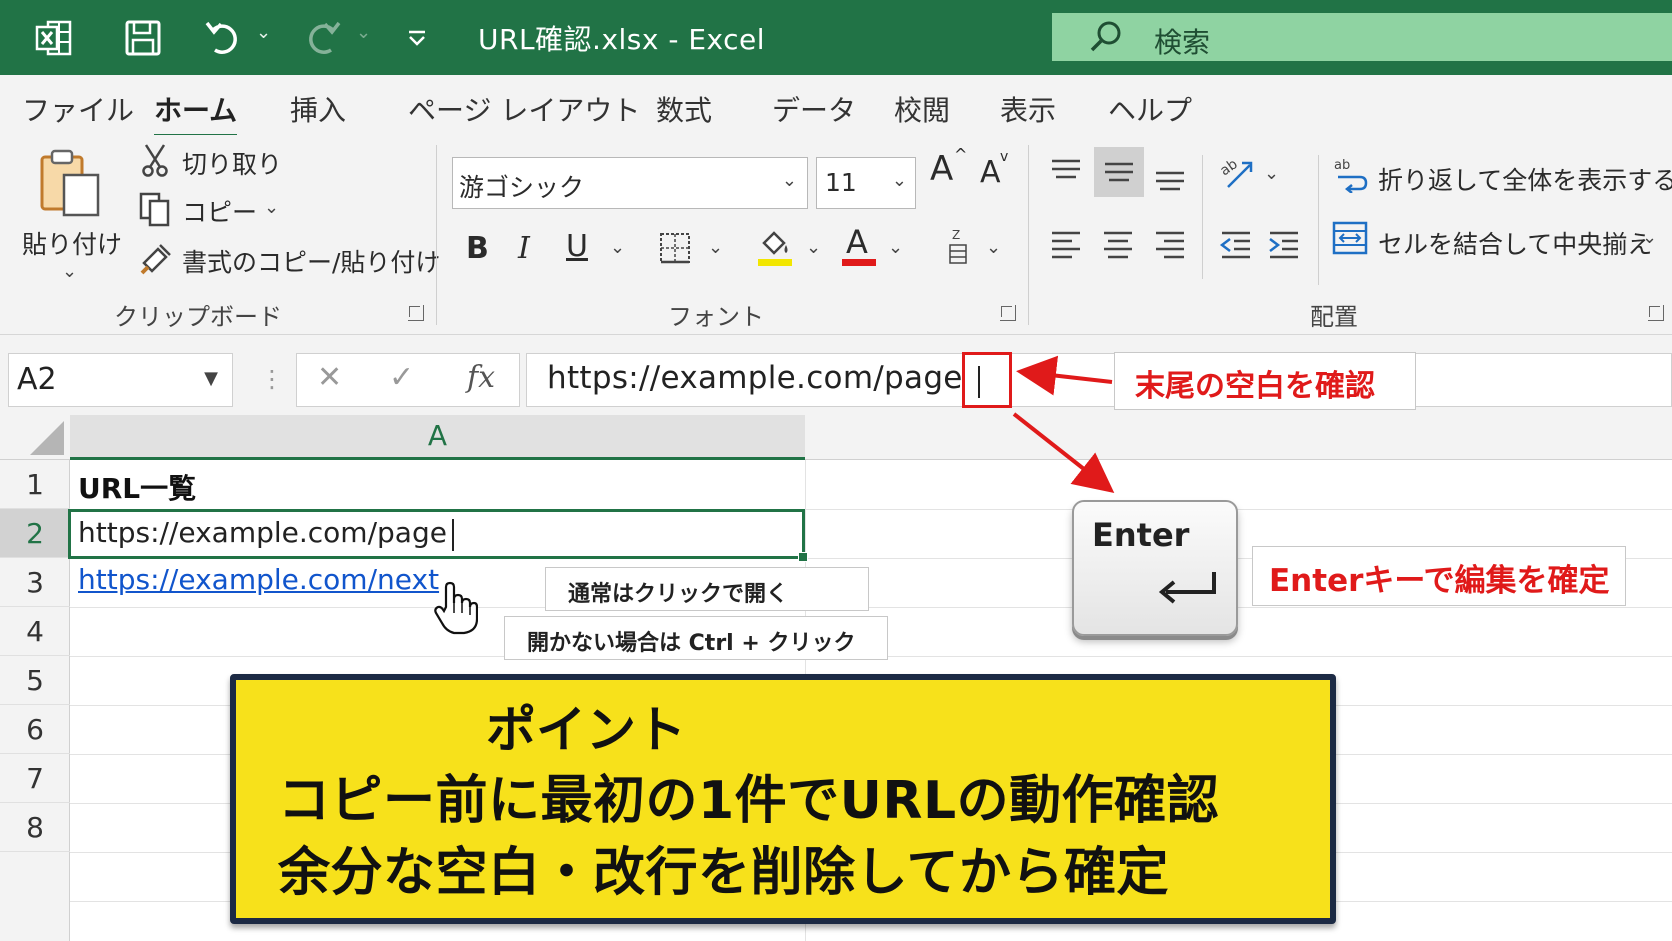  What do you see at coordinates (749, 801) in the screenshot?
I see `point-line-1: コピー前に最初の1件でURLの動作確認` at bounding box center [749, 801].